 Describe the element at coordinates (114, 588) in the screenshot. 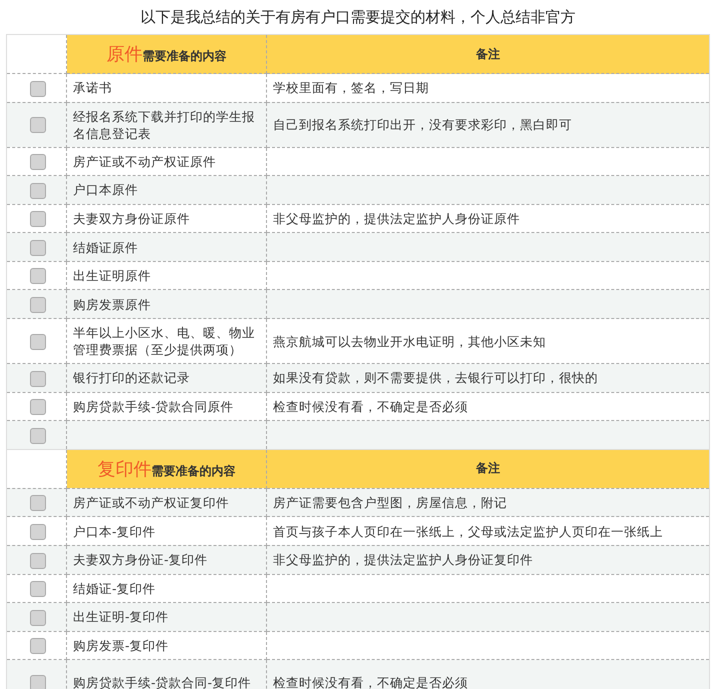

I see `table-cell: 结婚证-复印件` at that location.